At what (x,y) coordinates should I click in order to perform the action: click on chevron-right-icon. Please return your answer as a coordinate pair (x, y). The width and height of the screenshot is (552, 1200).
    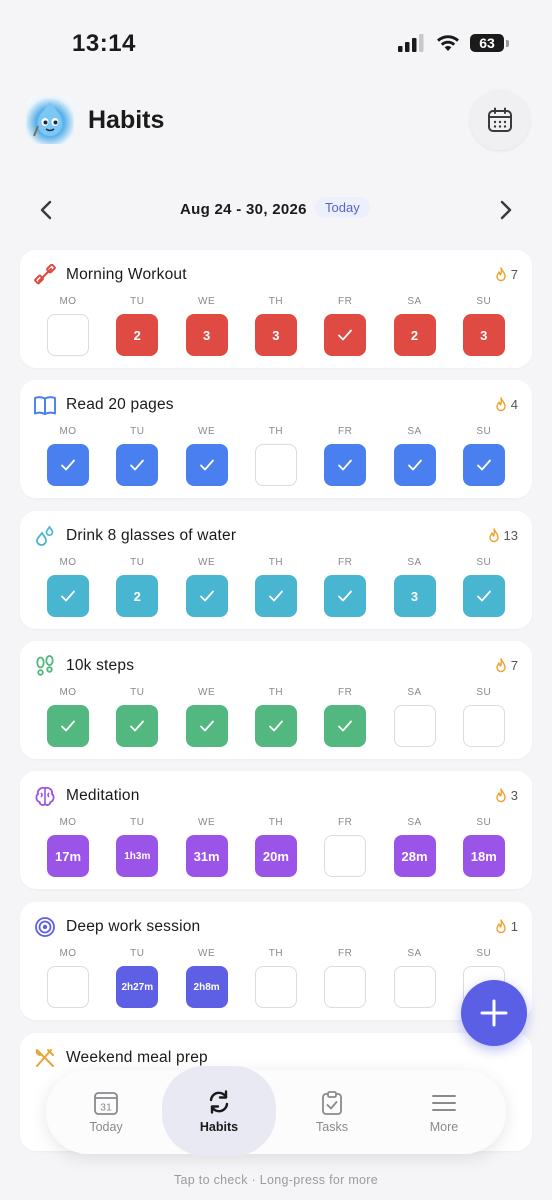
    Looking at the image, I should click on (506, 210).